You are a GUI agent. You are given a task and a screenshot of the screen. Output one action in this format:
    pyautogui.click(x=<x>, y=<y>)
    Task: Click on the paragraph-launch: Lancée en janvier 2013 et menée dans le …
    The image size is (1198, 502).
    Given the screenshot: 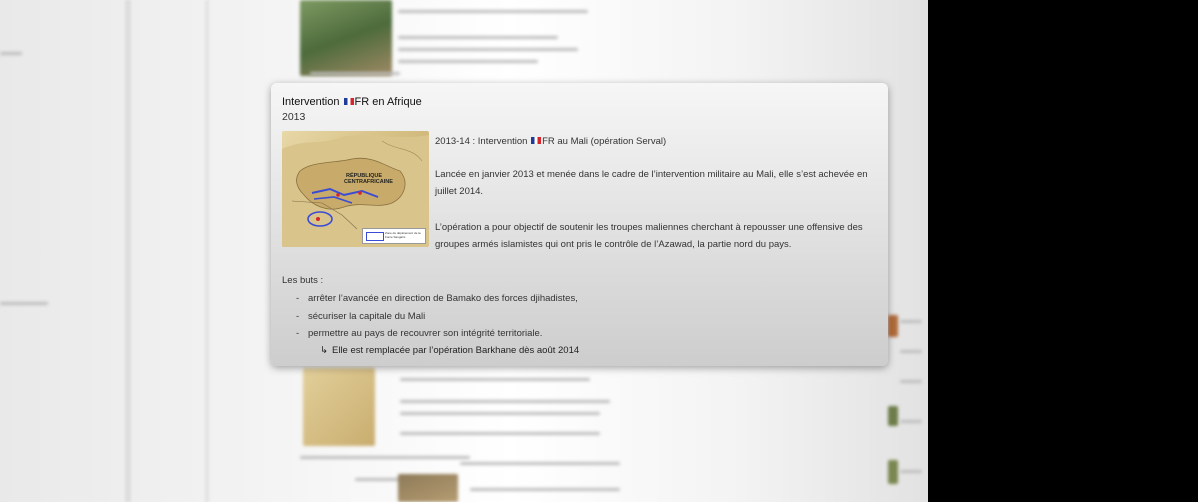 What is the action you would take?
    pyautogui.click(x=651, y=183)
    